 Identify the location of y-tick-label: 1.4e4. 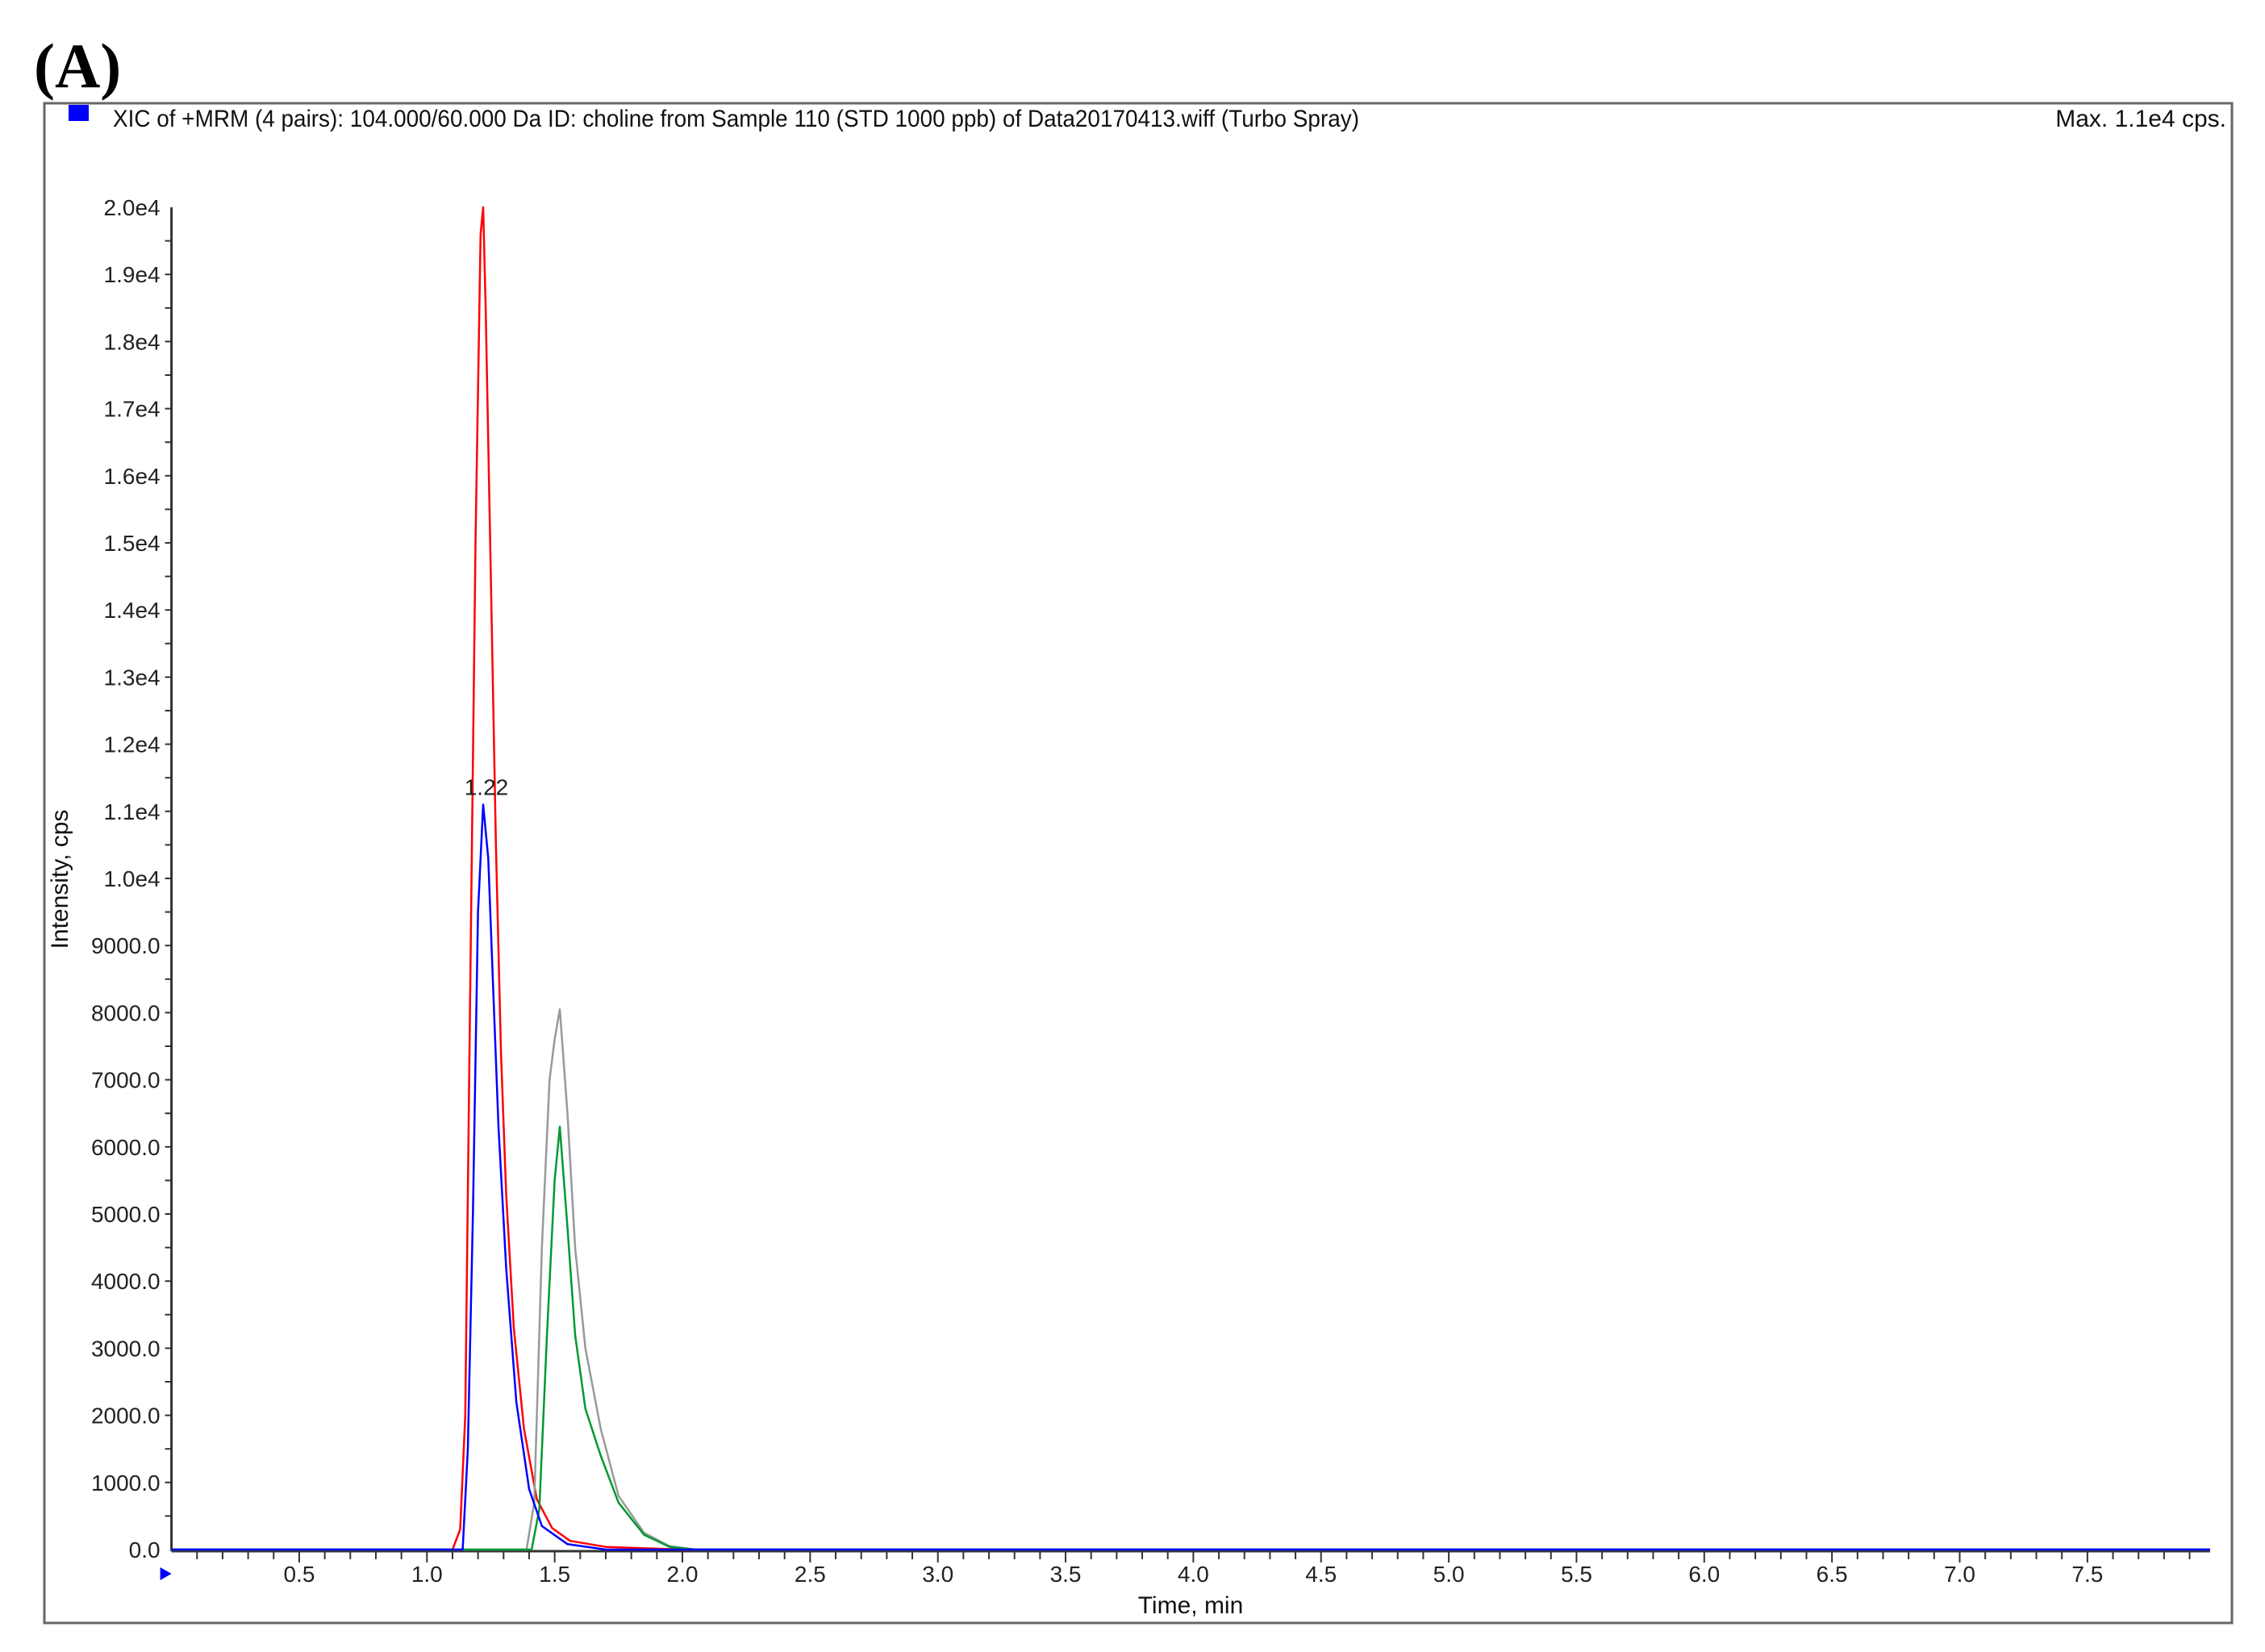
(132, 610).